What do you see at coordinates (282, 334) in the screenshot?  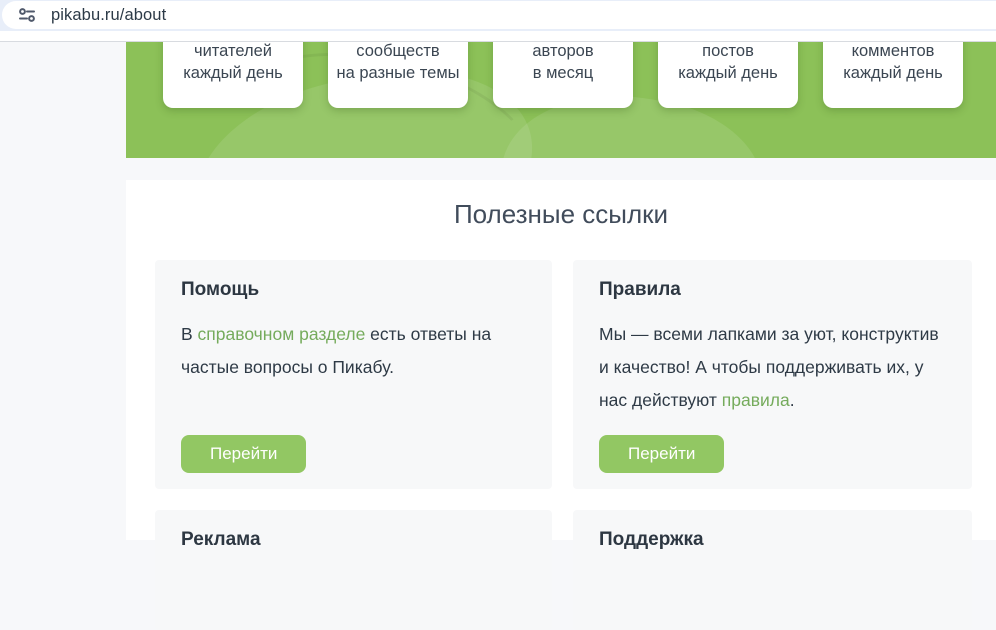 I see `help-section-link: справочном разделе` at bounding box center [282, 334].